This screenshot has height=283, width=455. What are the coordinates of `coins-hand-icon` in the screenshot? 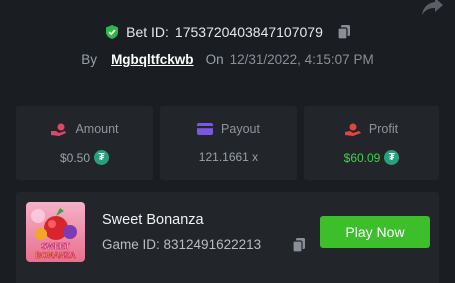 It's located at (59, 129).